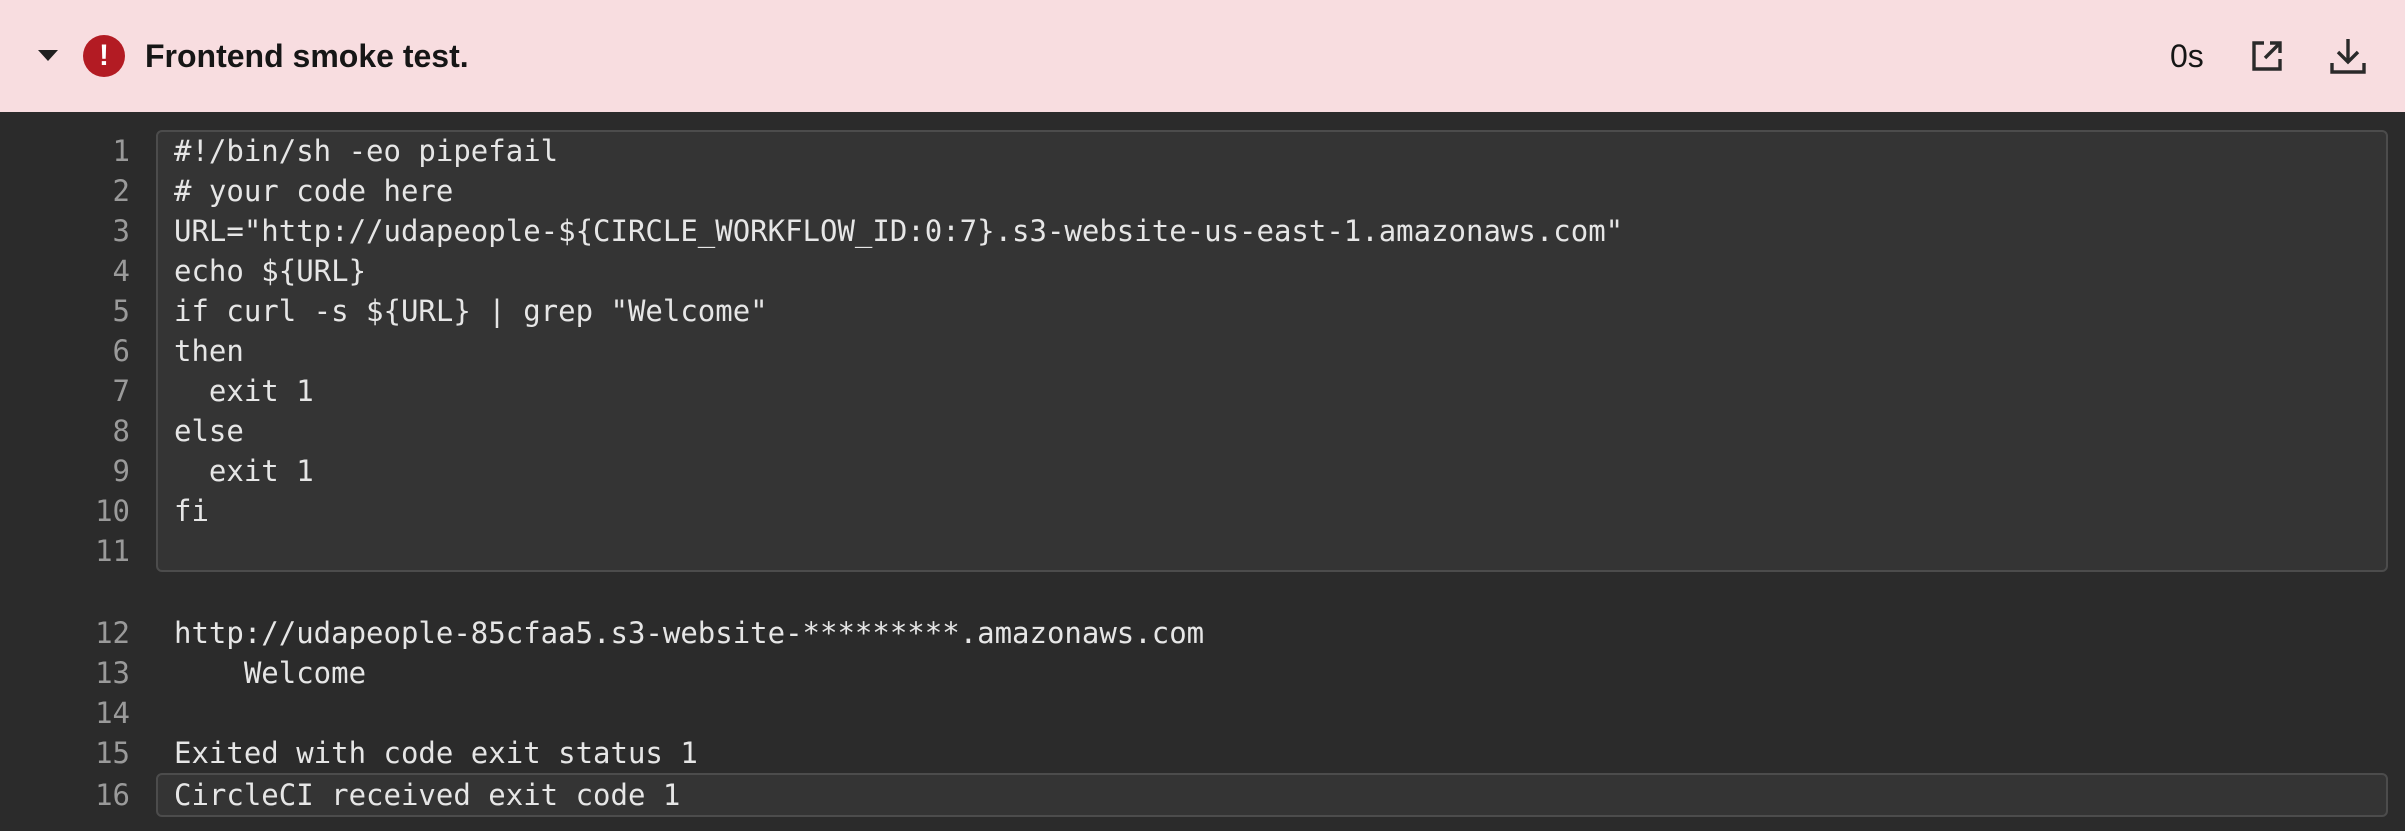 Image resolution: width=2405 pixels, height=831 pixels. I want to click on download-icon, so click(2348, 56).